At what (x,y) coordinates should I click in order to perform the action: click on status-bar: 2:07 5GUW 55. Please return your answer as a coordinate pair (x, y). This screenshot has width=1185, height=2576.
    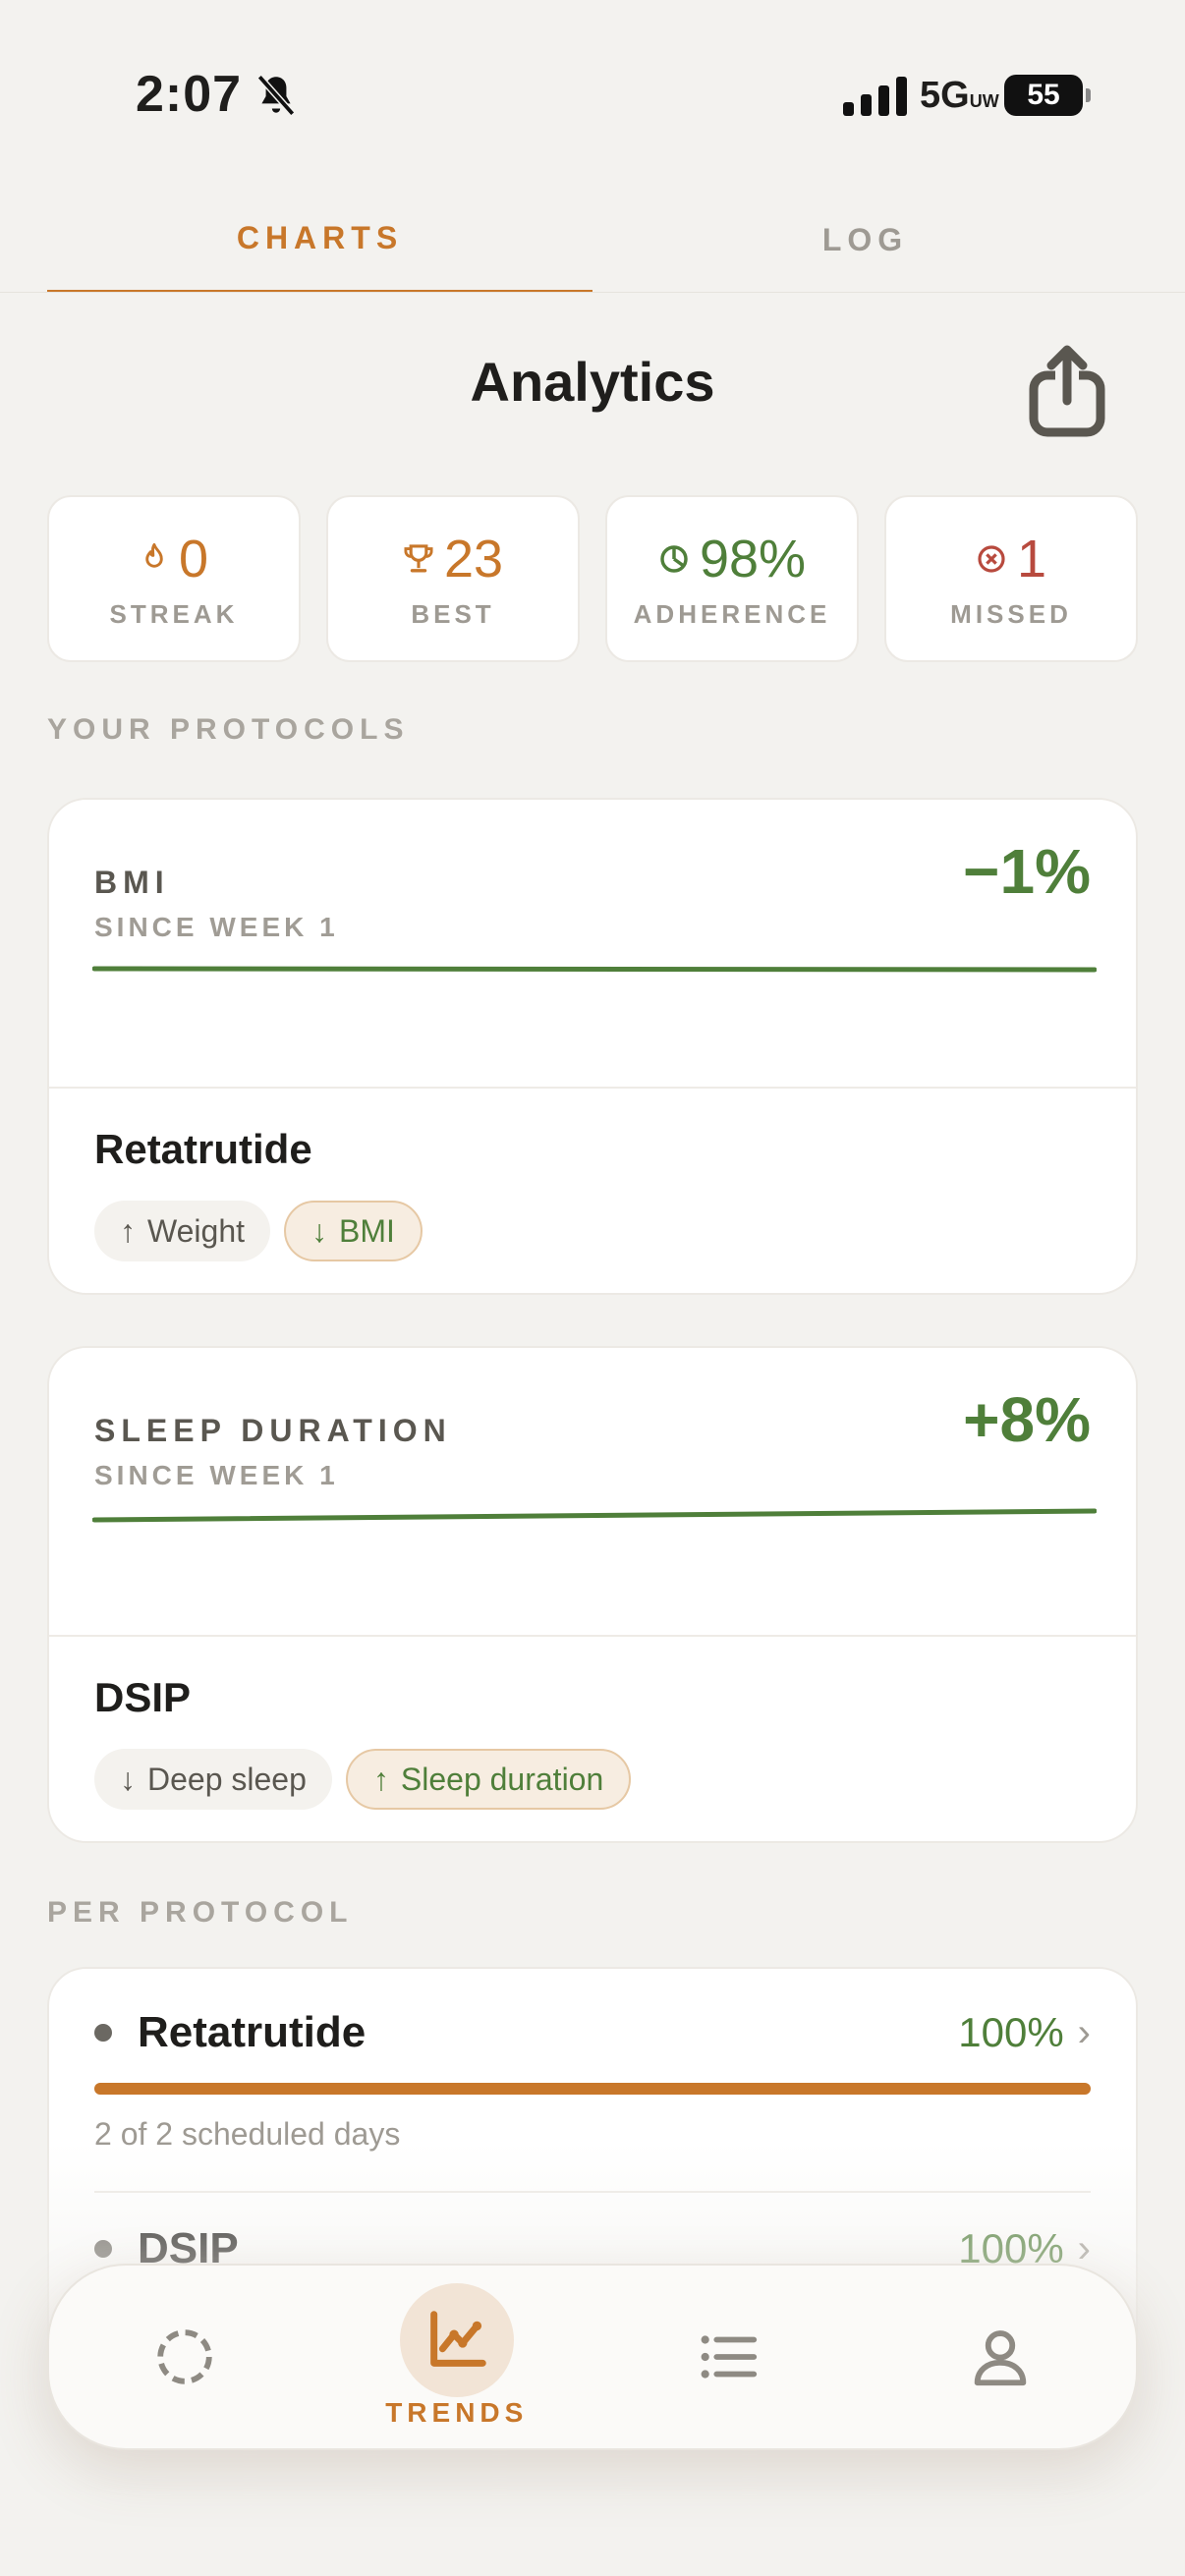
    Looking at the image, I should click on (592, 93).